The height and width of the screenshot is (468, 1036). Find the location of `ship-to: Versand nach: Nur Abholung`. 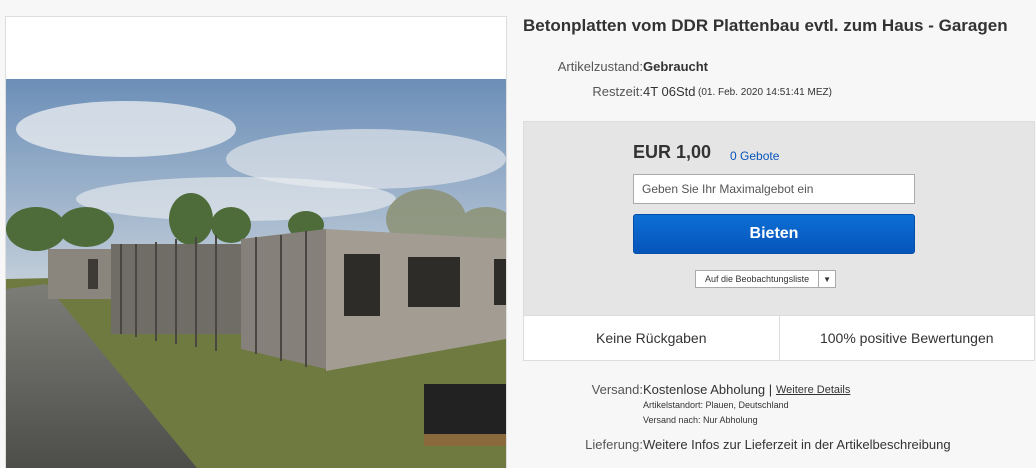

ship-to: Versand nach: Nur Abholung is located at coordinates (700, 420).